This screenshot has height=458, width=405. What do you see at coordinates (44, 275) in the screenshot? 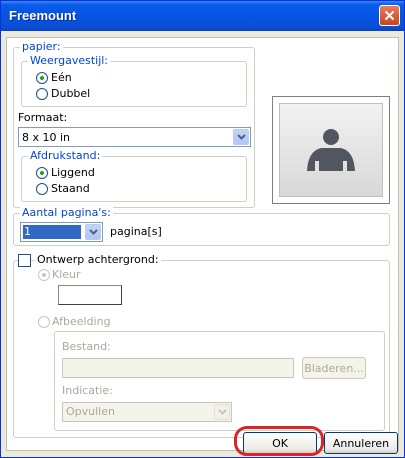
I see `radio-kleur` at bounding box center [44, 275].